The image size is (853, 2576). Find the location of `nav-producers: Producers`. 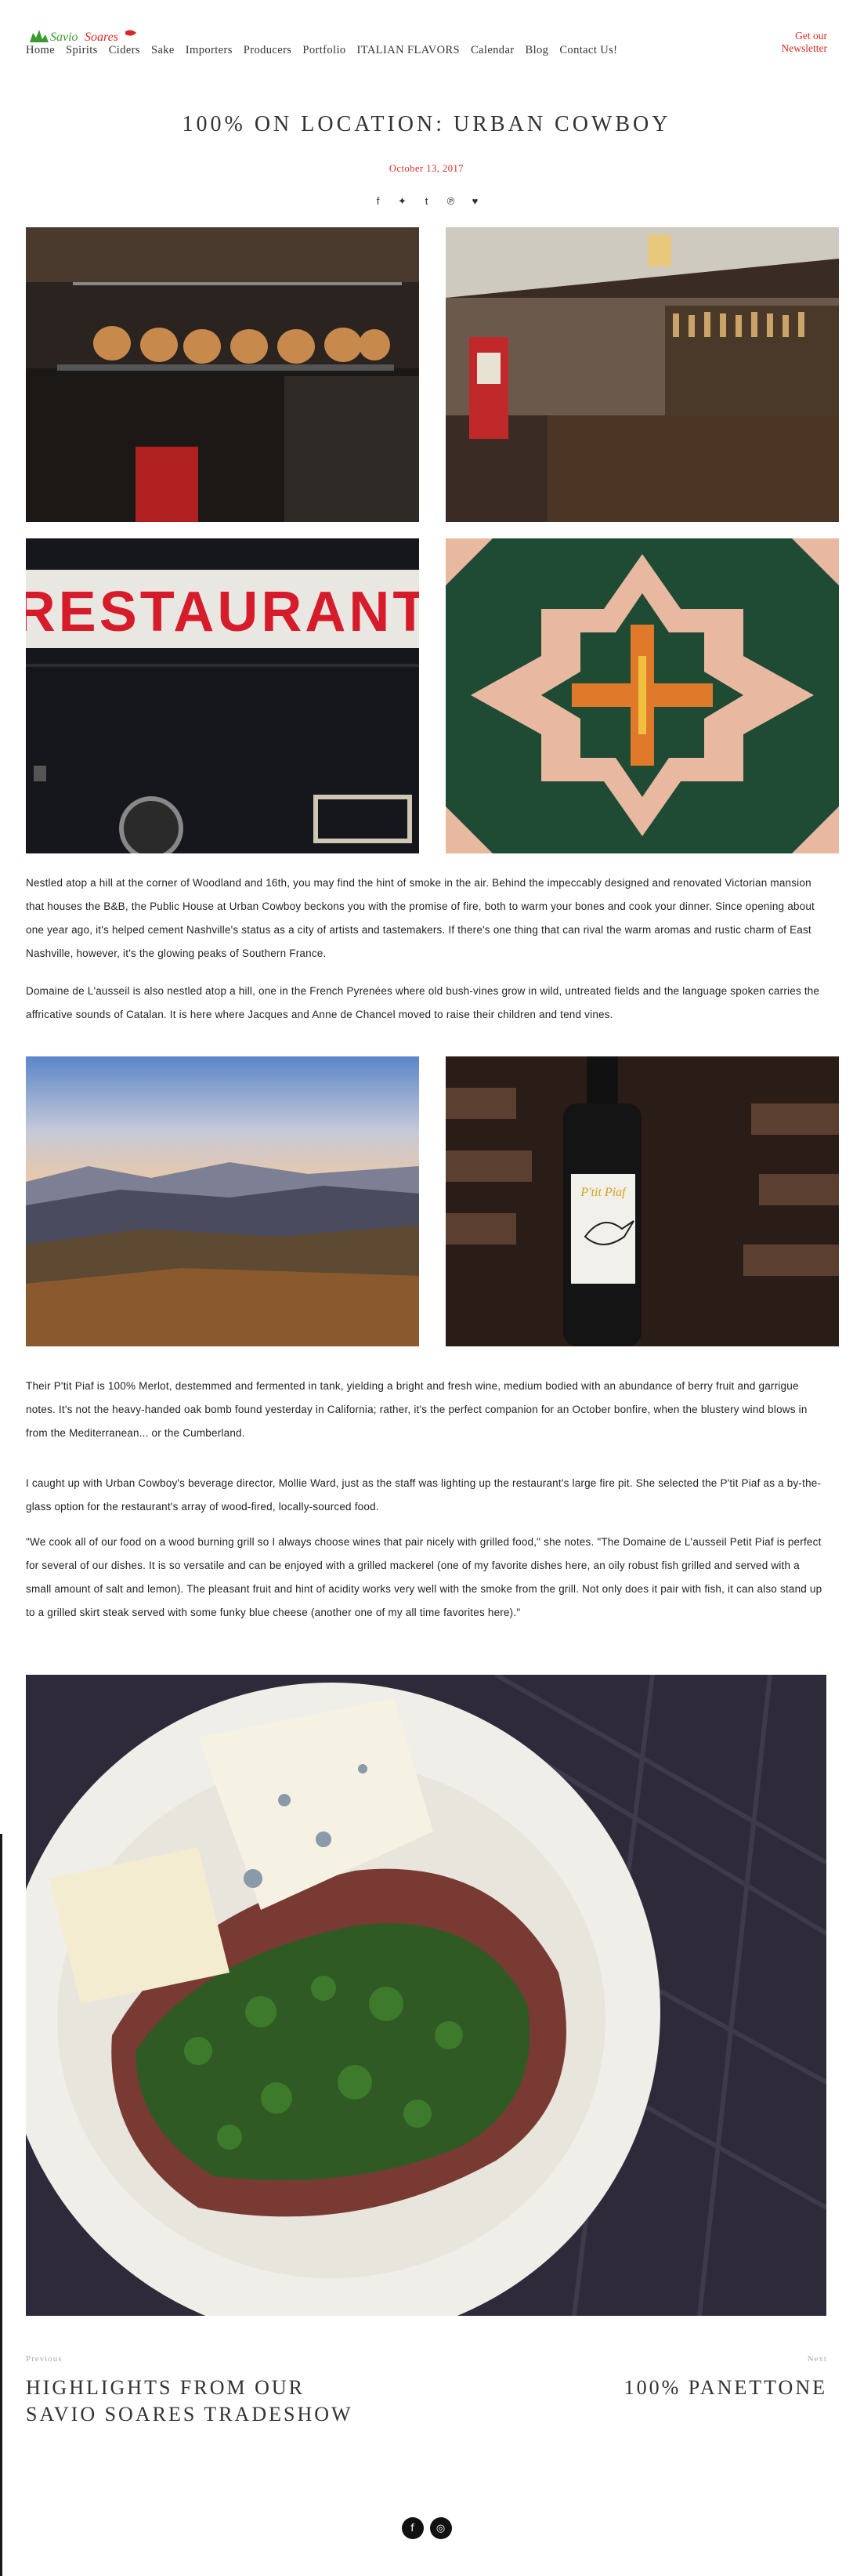

nav-producers: Producers is located at coordinates (268, 50).